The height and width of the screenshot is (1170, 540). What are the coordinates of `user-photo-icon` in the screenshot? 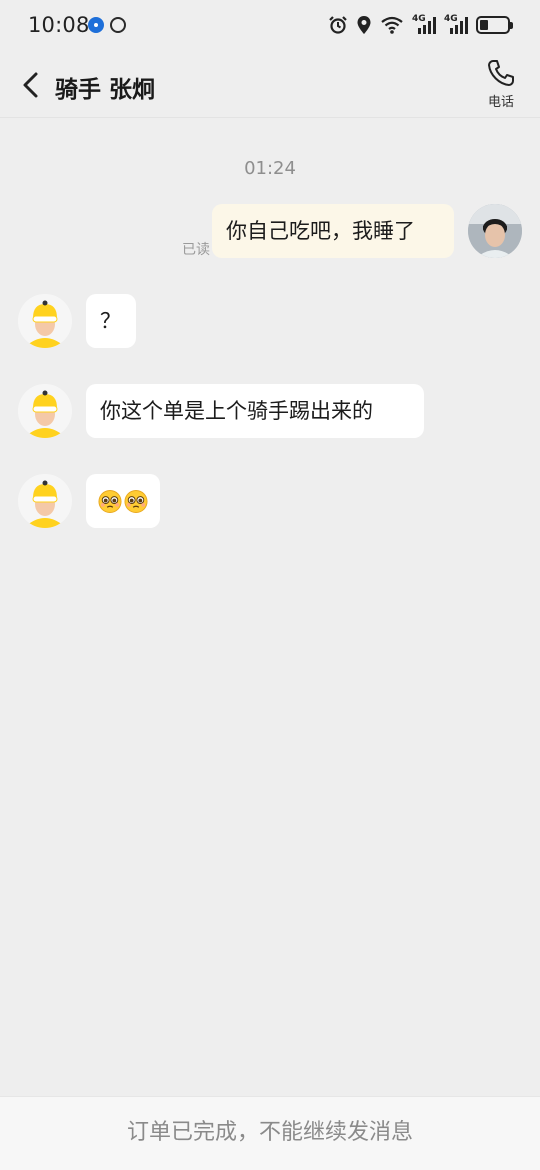 It's located at (495, 231).